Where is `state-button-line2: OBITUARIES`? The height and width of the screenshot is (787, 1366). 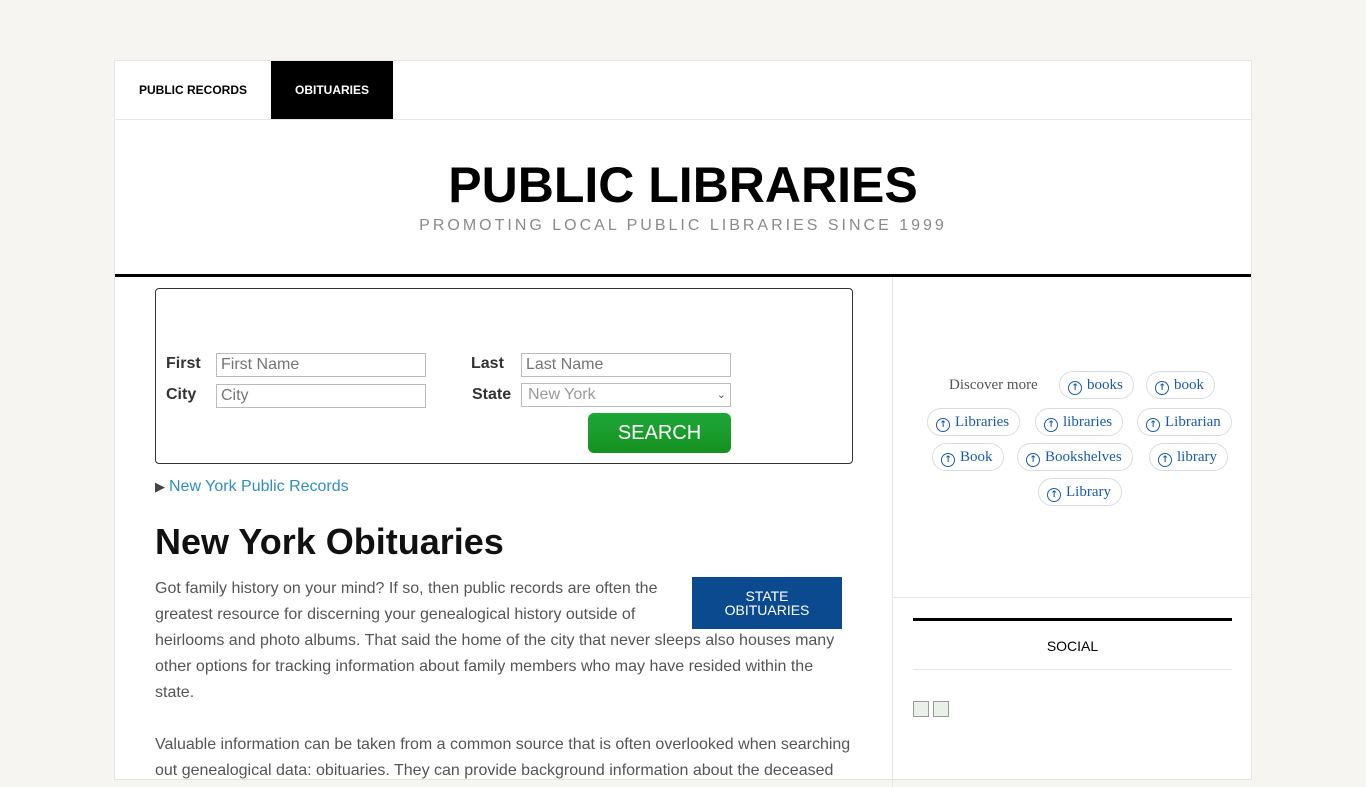 state-button-line2: OBITUARIES is located at coordinates (767, 610).